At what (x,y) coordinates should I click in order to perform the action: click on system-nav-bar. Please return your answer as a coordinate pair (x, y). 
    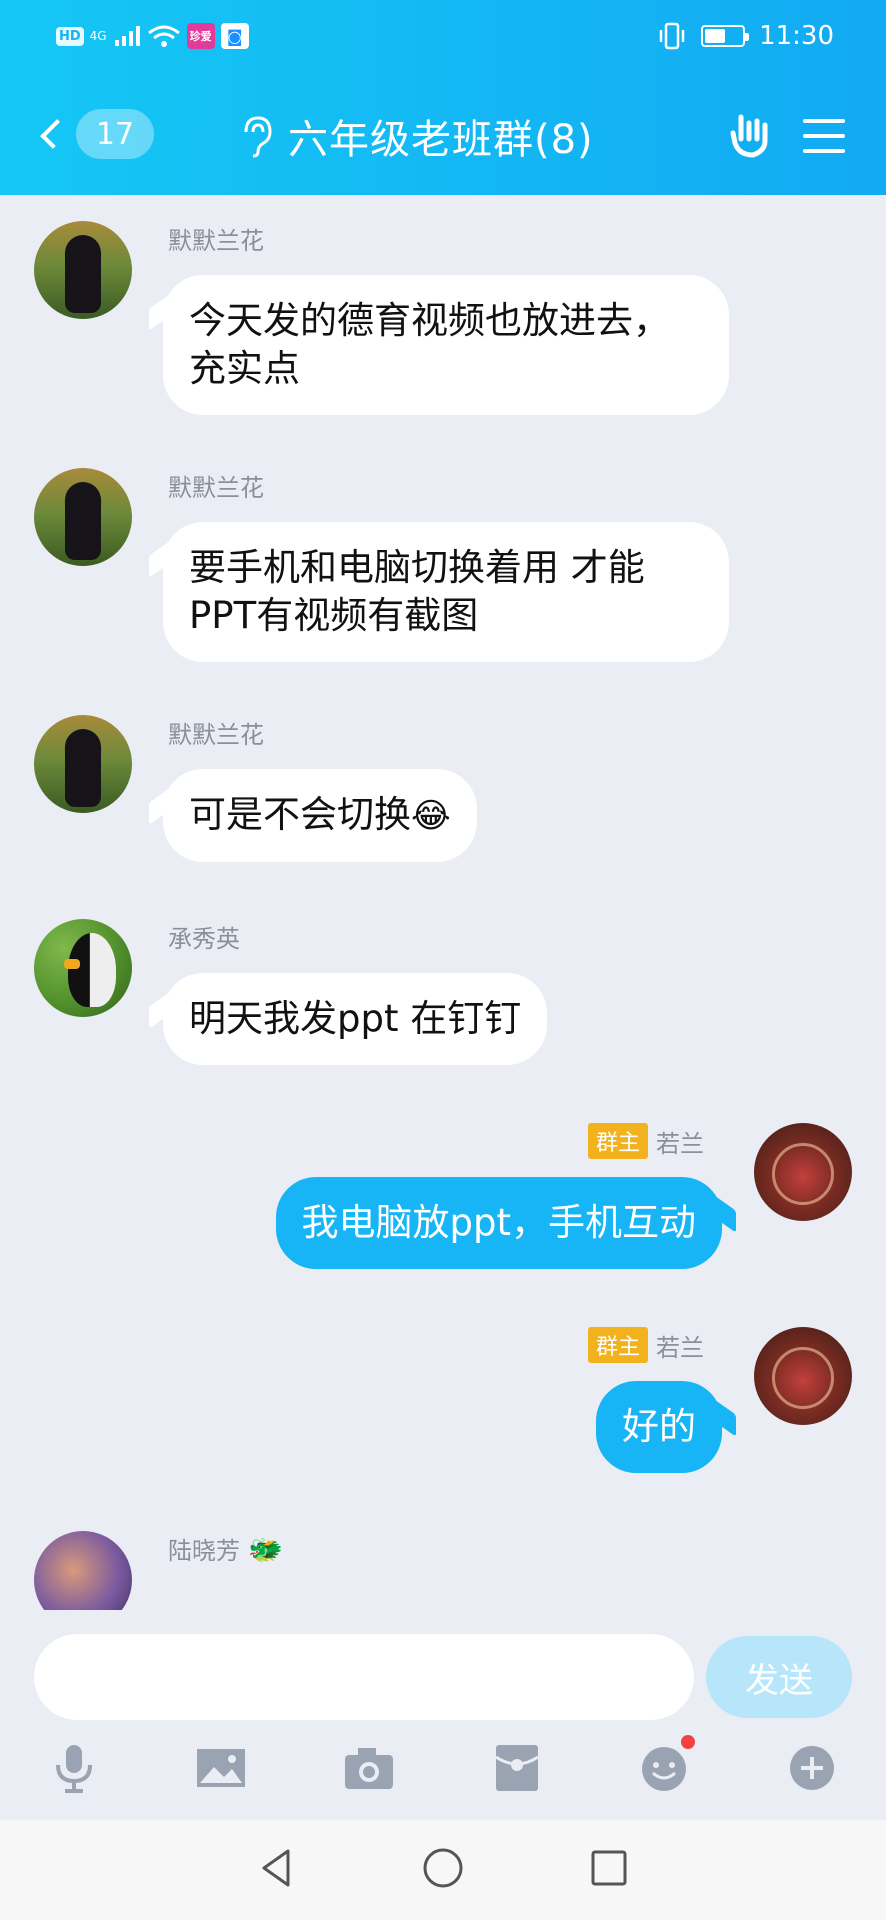
    Looking at the image, I should click on (443, 1870).